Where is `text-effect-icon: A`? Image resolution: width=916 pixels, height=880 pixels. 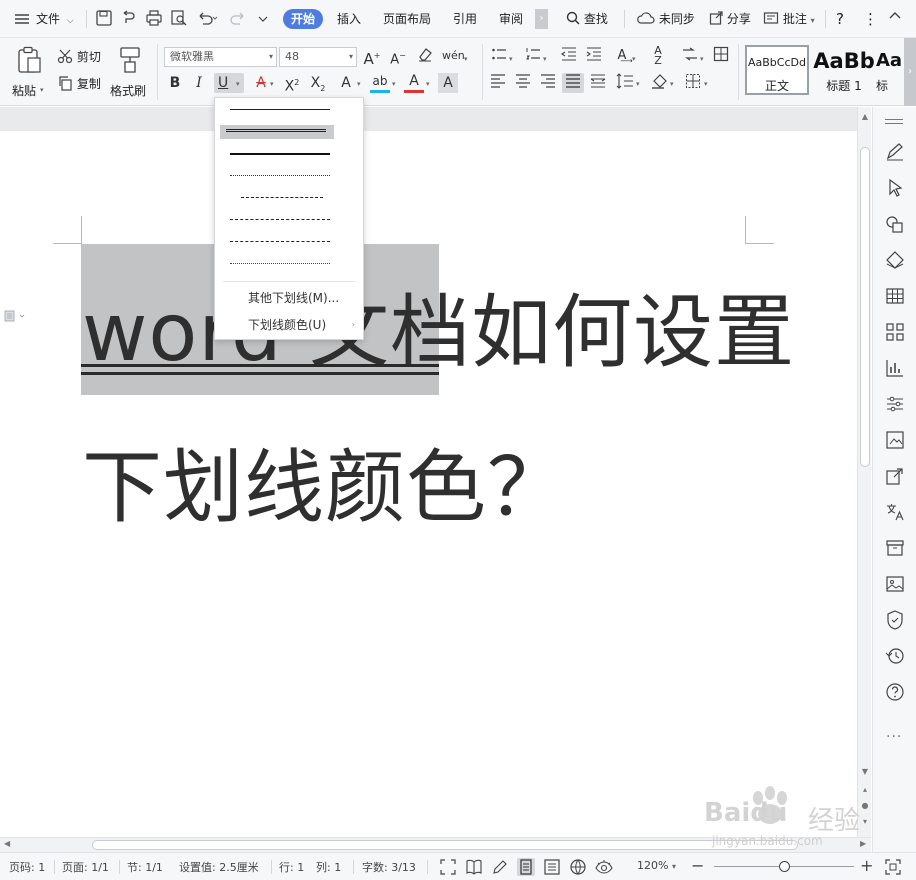
text-effect-icon: A is located at coordinates (346, 83).